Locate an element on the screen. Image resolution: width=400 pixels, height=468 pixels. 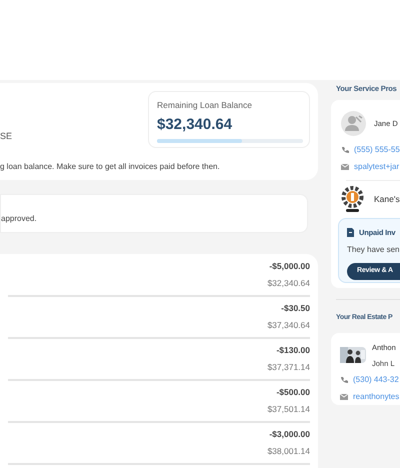
transaction-amount: -$30.50 is located at coordinates (295, 308).